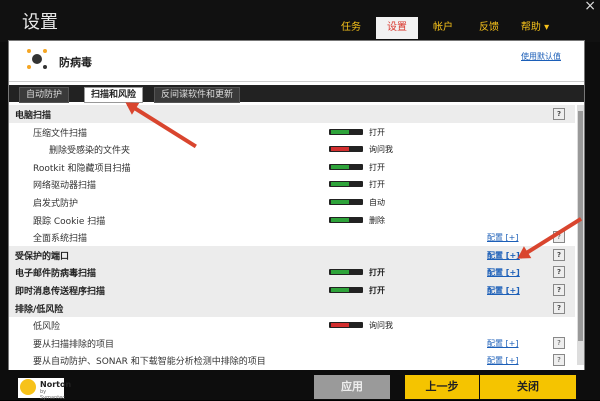  Describe the element at coordinates (53, 395) in the screenshot. I see `brand-sub: by Symantec` at that location.